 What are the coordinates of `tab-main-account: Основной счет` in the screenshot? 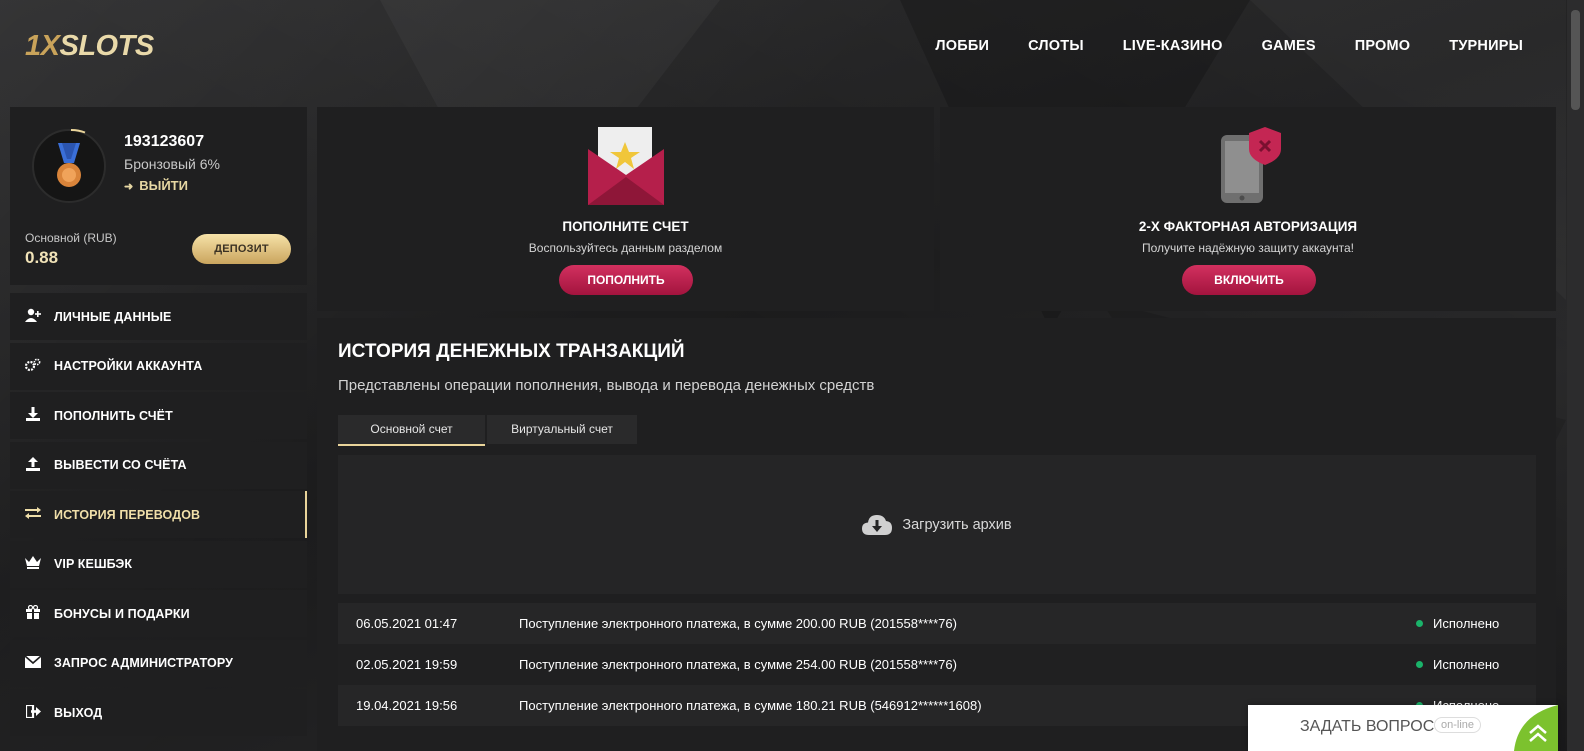 It's located at (411, 430).